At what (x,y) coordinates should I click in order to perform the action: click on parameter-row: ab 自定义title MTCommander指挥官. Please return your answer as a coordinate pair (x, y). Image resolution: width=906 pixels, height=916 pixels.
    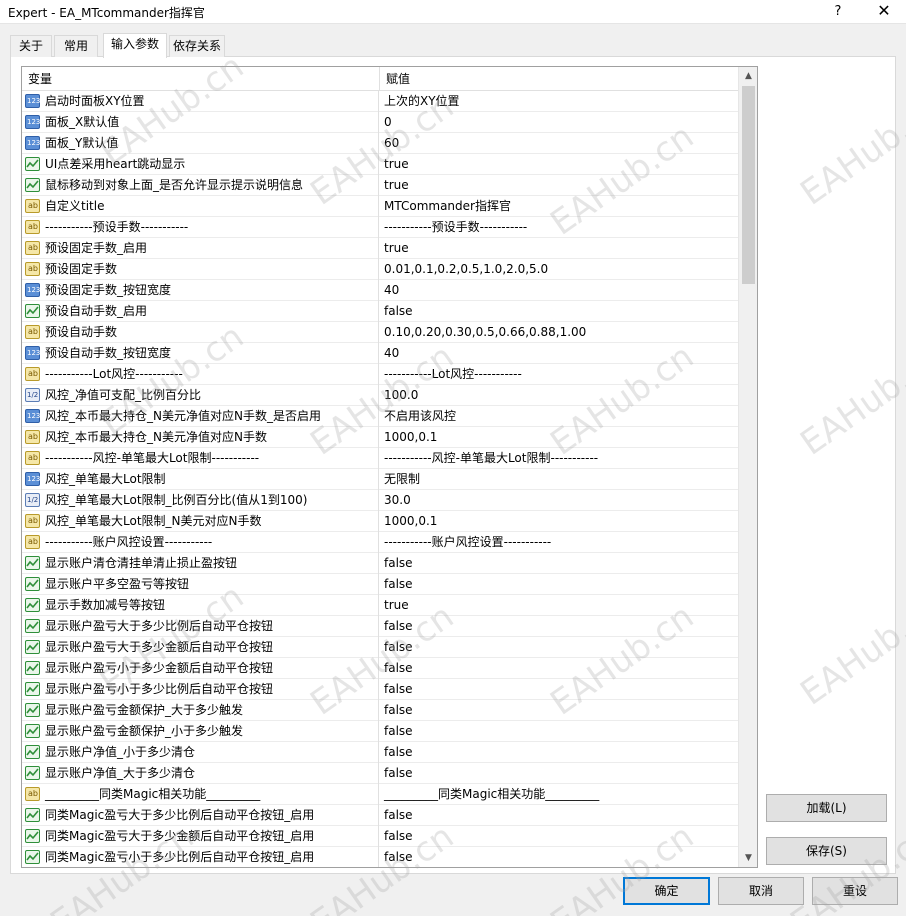
    Looking at the image, I should click on (380, 206).